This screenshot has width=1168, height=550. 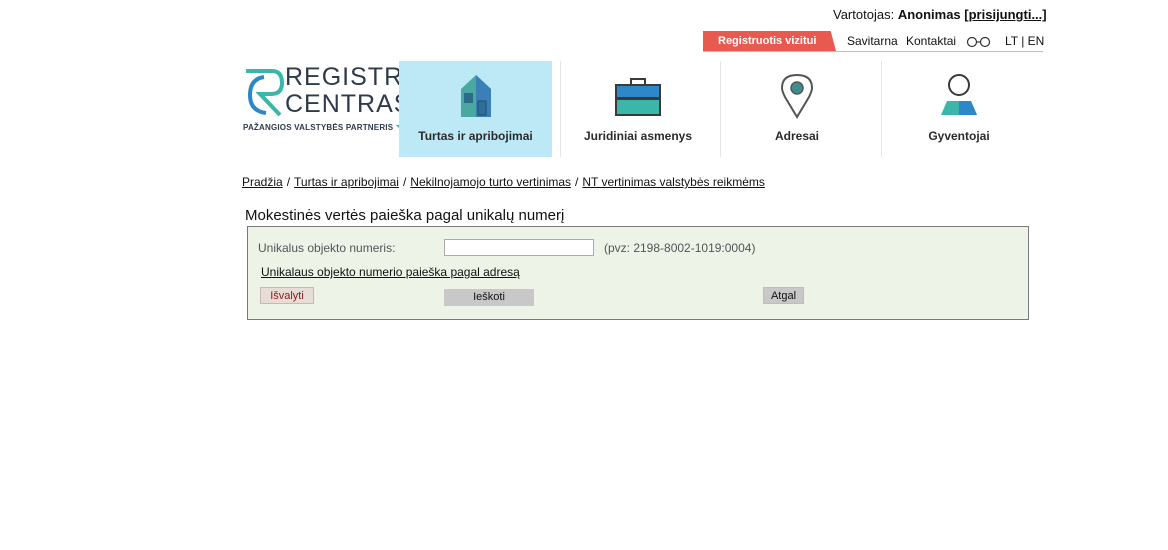 I want to click on header-divider, so click(x=873, y=51).